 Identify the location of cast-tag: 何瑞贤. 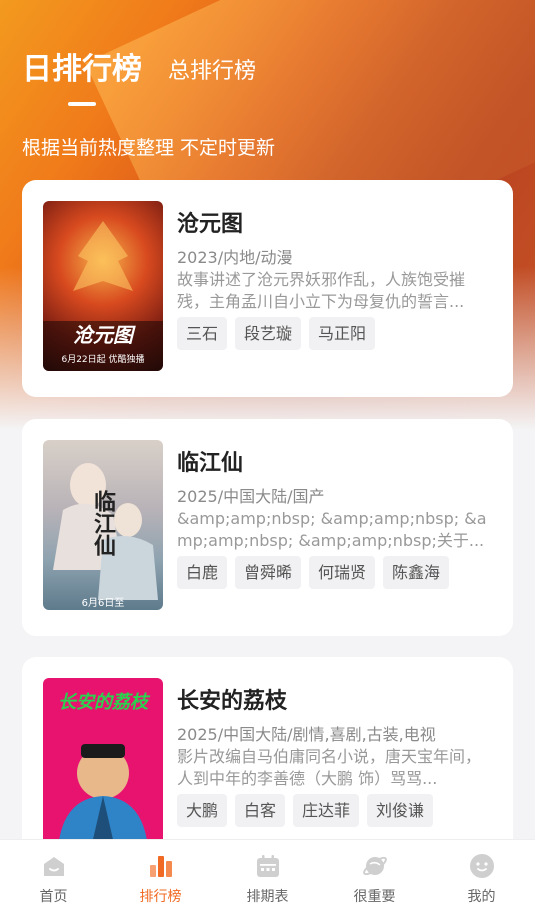
(342, 572).